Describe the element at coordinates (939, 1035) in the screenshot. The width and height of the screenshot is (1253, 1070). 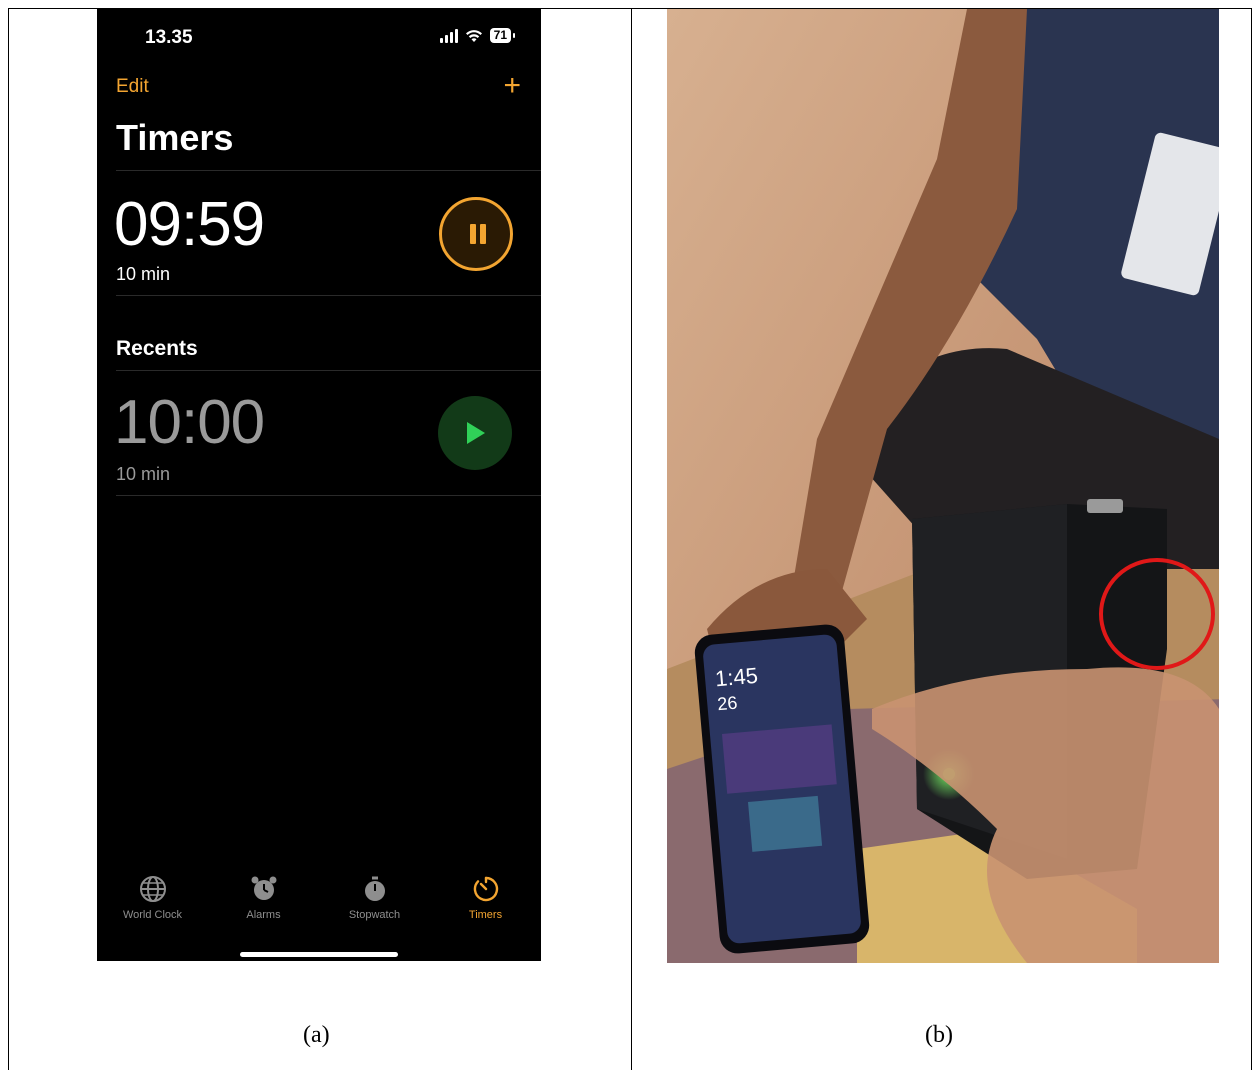
I see `caption-b: (b)` at that location.